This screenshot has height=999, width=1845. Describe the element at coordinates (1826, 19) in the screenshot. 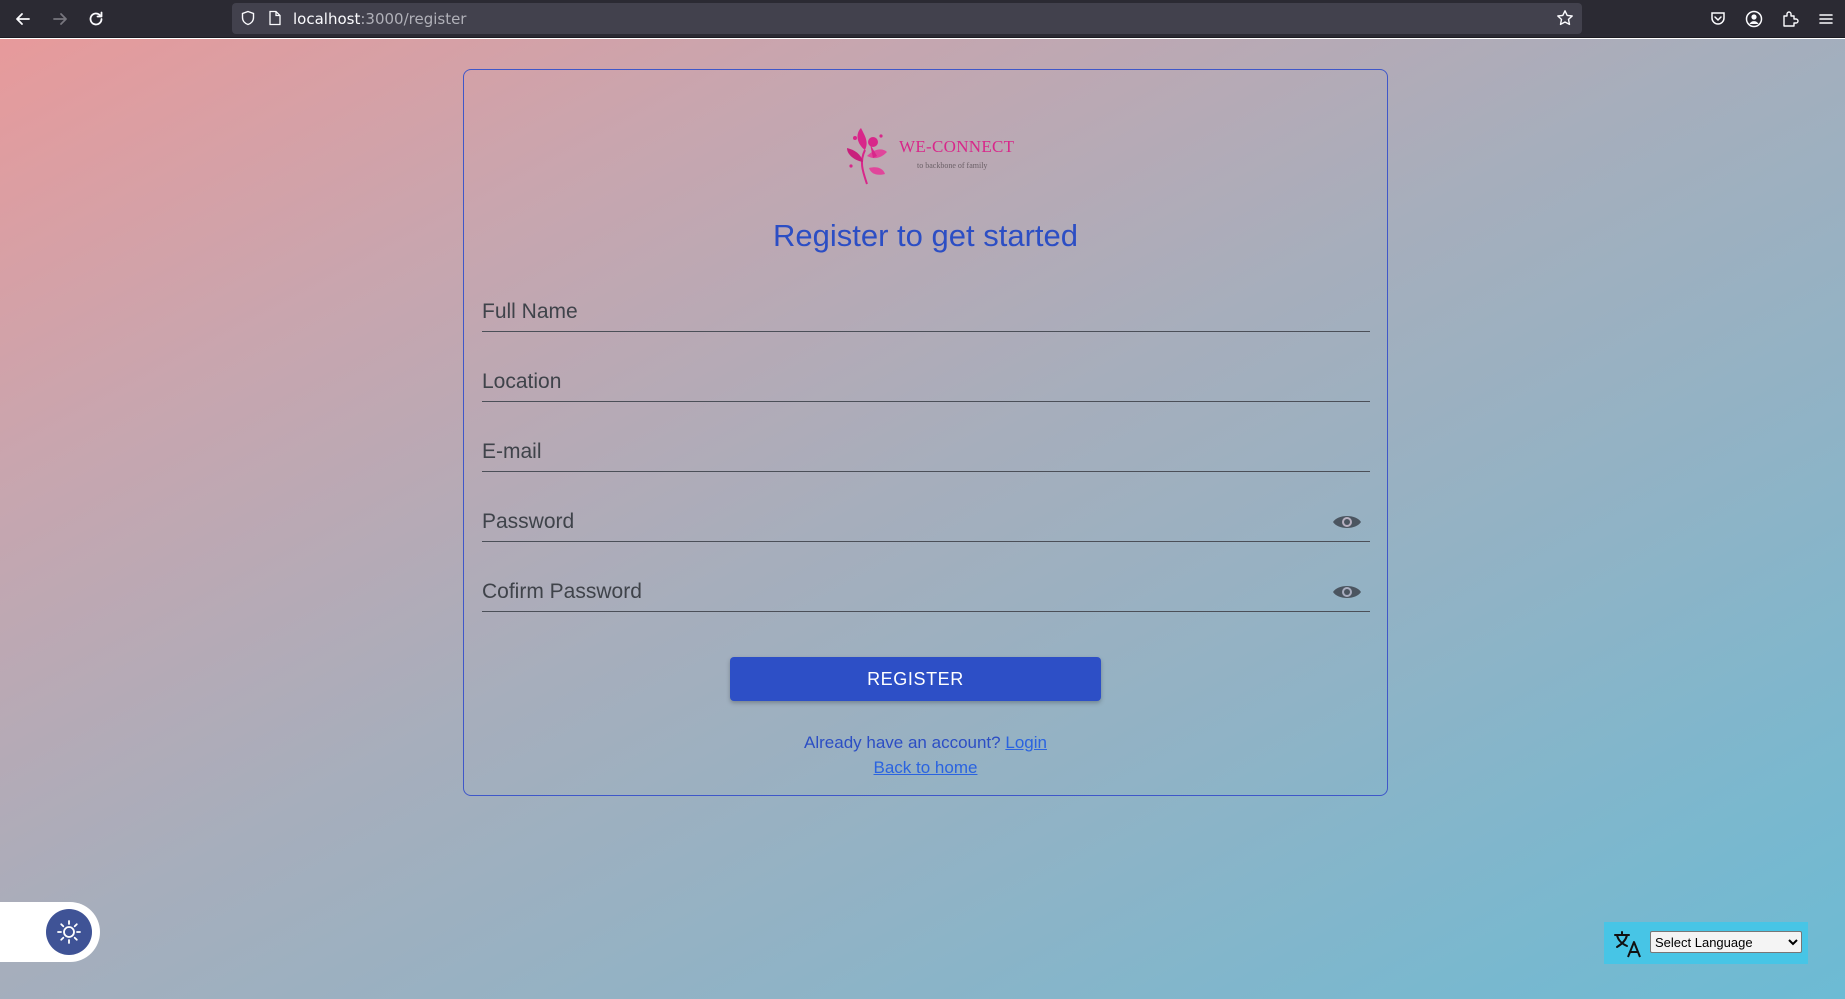

I see `menu-icon` at that location.